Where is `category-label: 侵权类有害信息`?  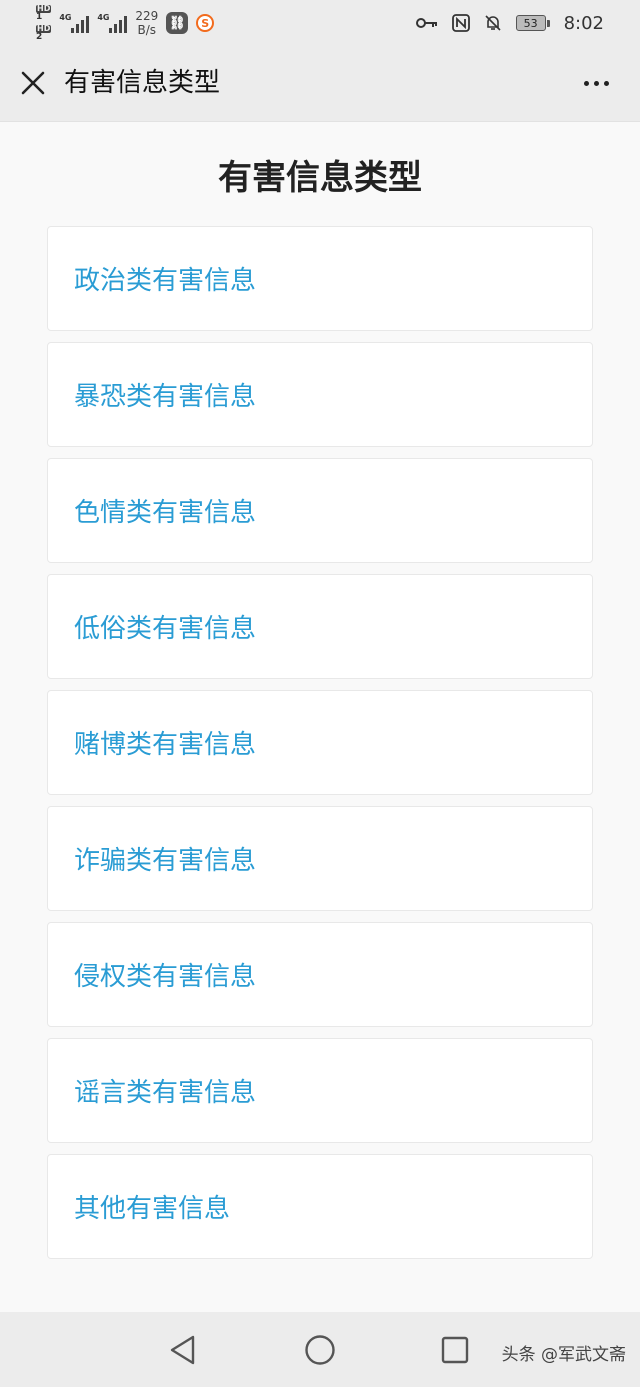
category-label: 侵权类有害信息 is located at coordinates (165, 977).